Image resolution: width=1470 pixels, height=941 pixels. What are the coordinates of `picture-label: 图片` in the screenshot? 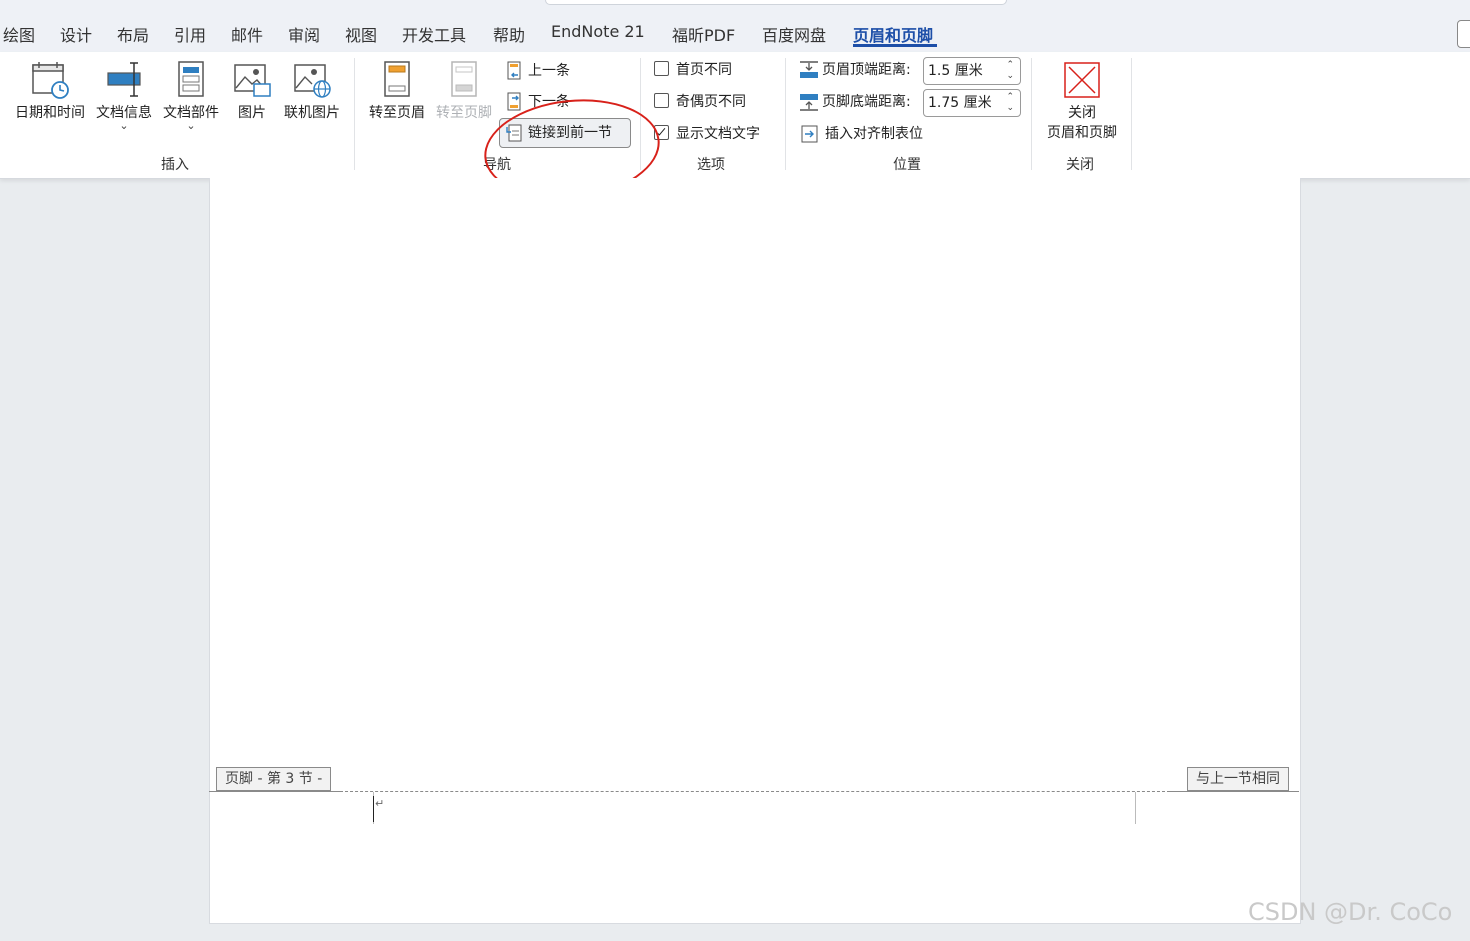 It's located at (252, 113).